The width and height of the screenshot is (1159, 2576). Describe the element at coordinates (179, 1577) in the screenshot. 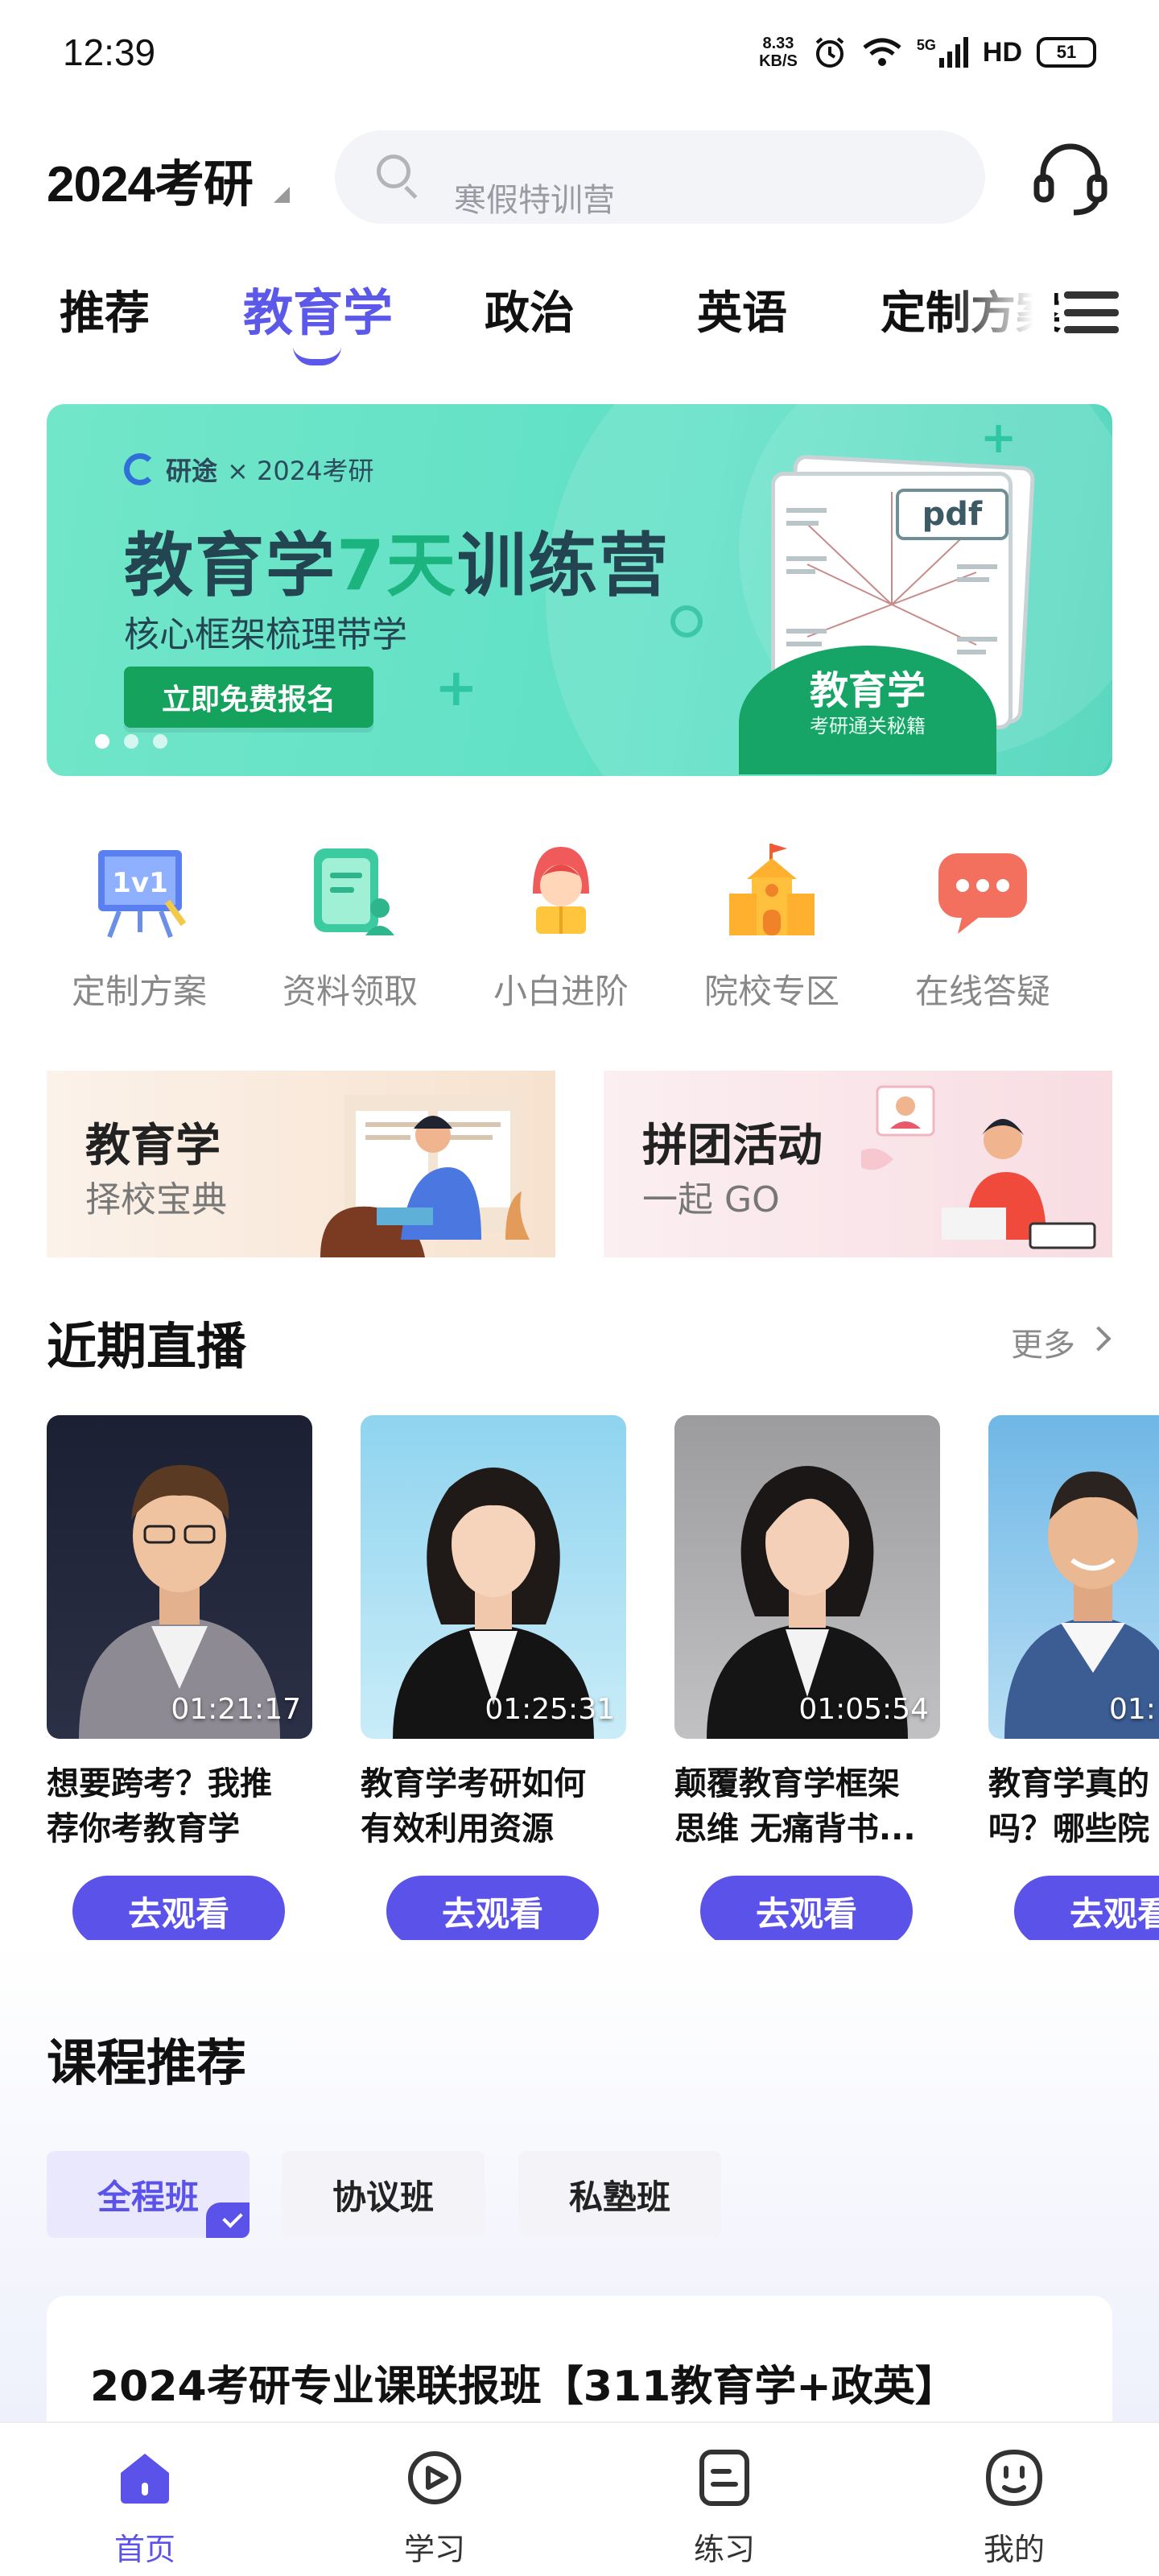

I see `live-thumbnail: 01:21:17` at that location.